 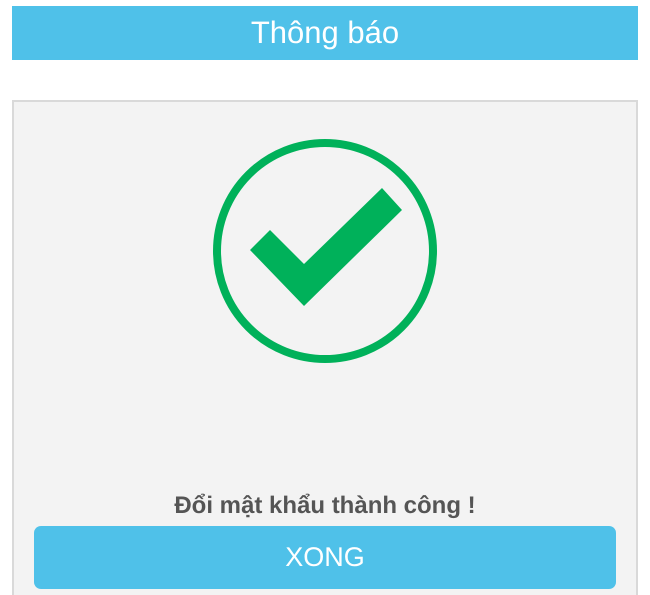 I want to click on done-button: XONG, so click(x=325, y=557).